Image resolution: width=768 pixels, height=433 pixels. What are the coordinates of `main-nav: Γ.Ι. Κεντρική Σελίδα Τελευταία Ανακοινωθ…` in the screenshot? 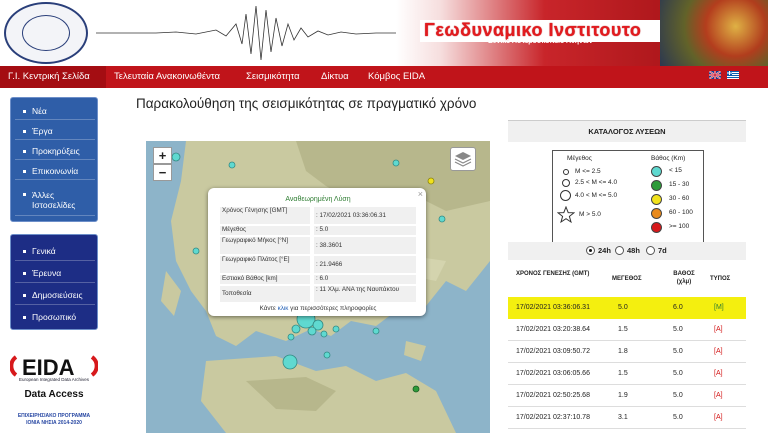 It's located at (384, 77).